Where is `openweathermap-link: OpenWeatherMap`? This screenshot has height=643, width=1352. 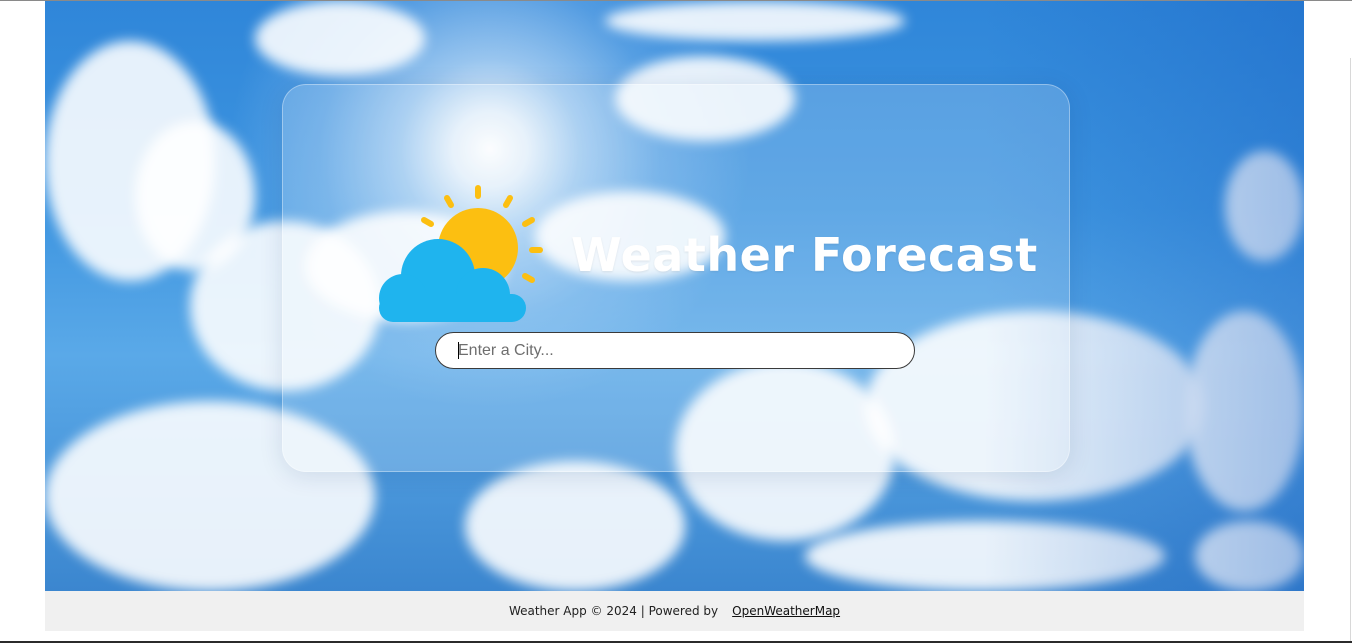
openweathermap-link: OpenWeatherMap is located at coordinates (786, 611).